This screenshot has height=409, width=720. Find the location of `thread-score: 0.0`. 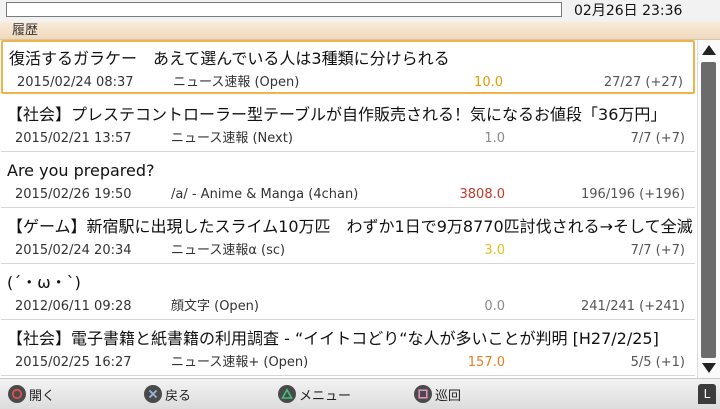

thread-score: 0.0 is located at coordinates (494, 306).